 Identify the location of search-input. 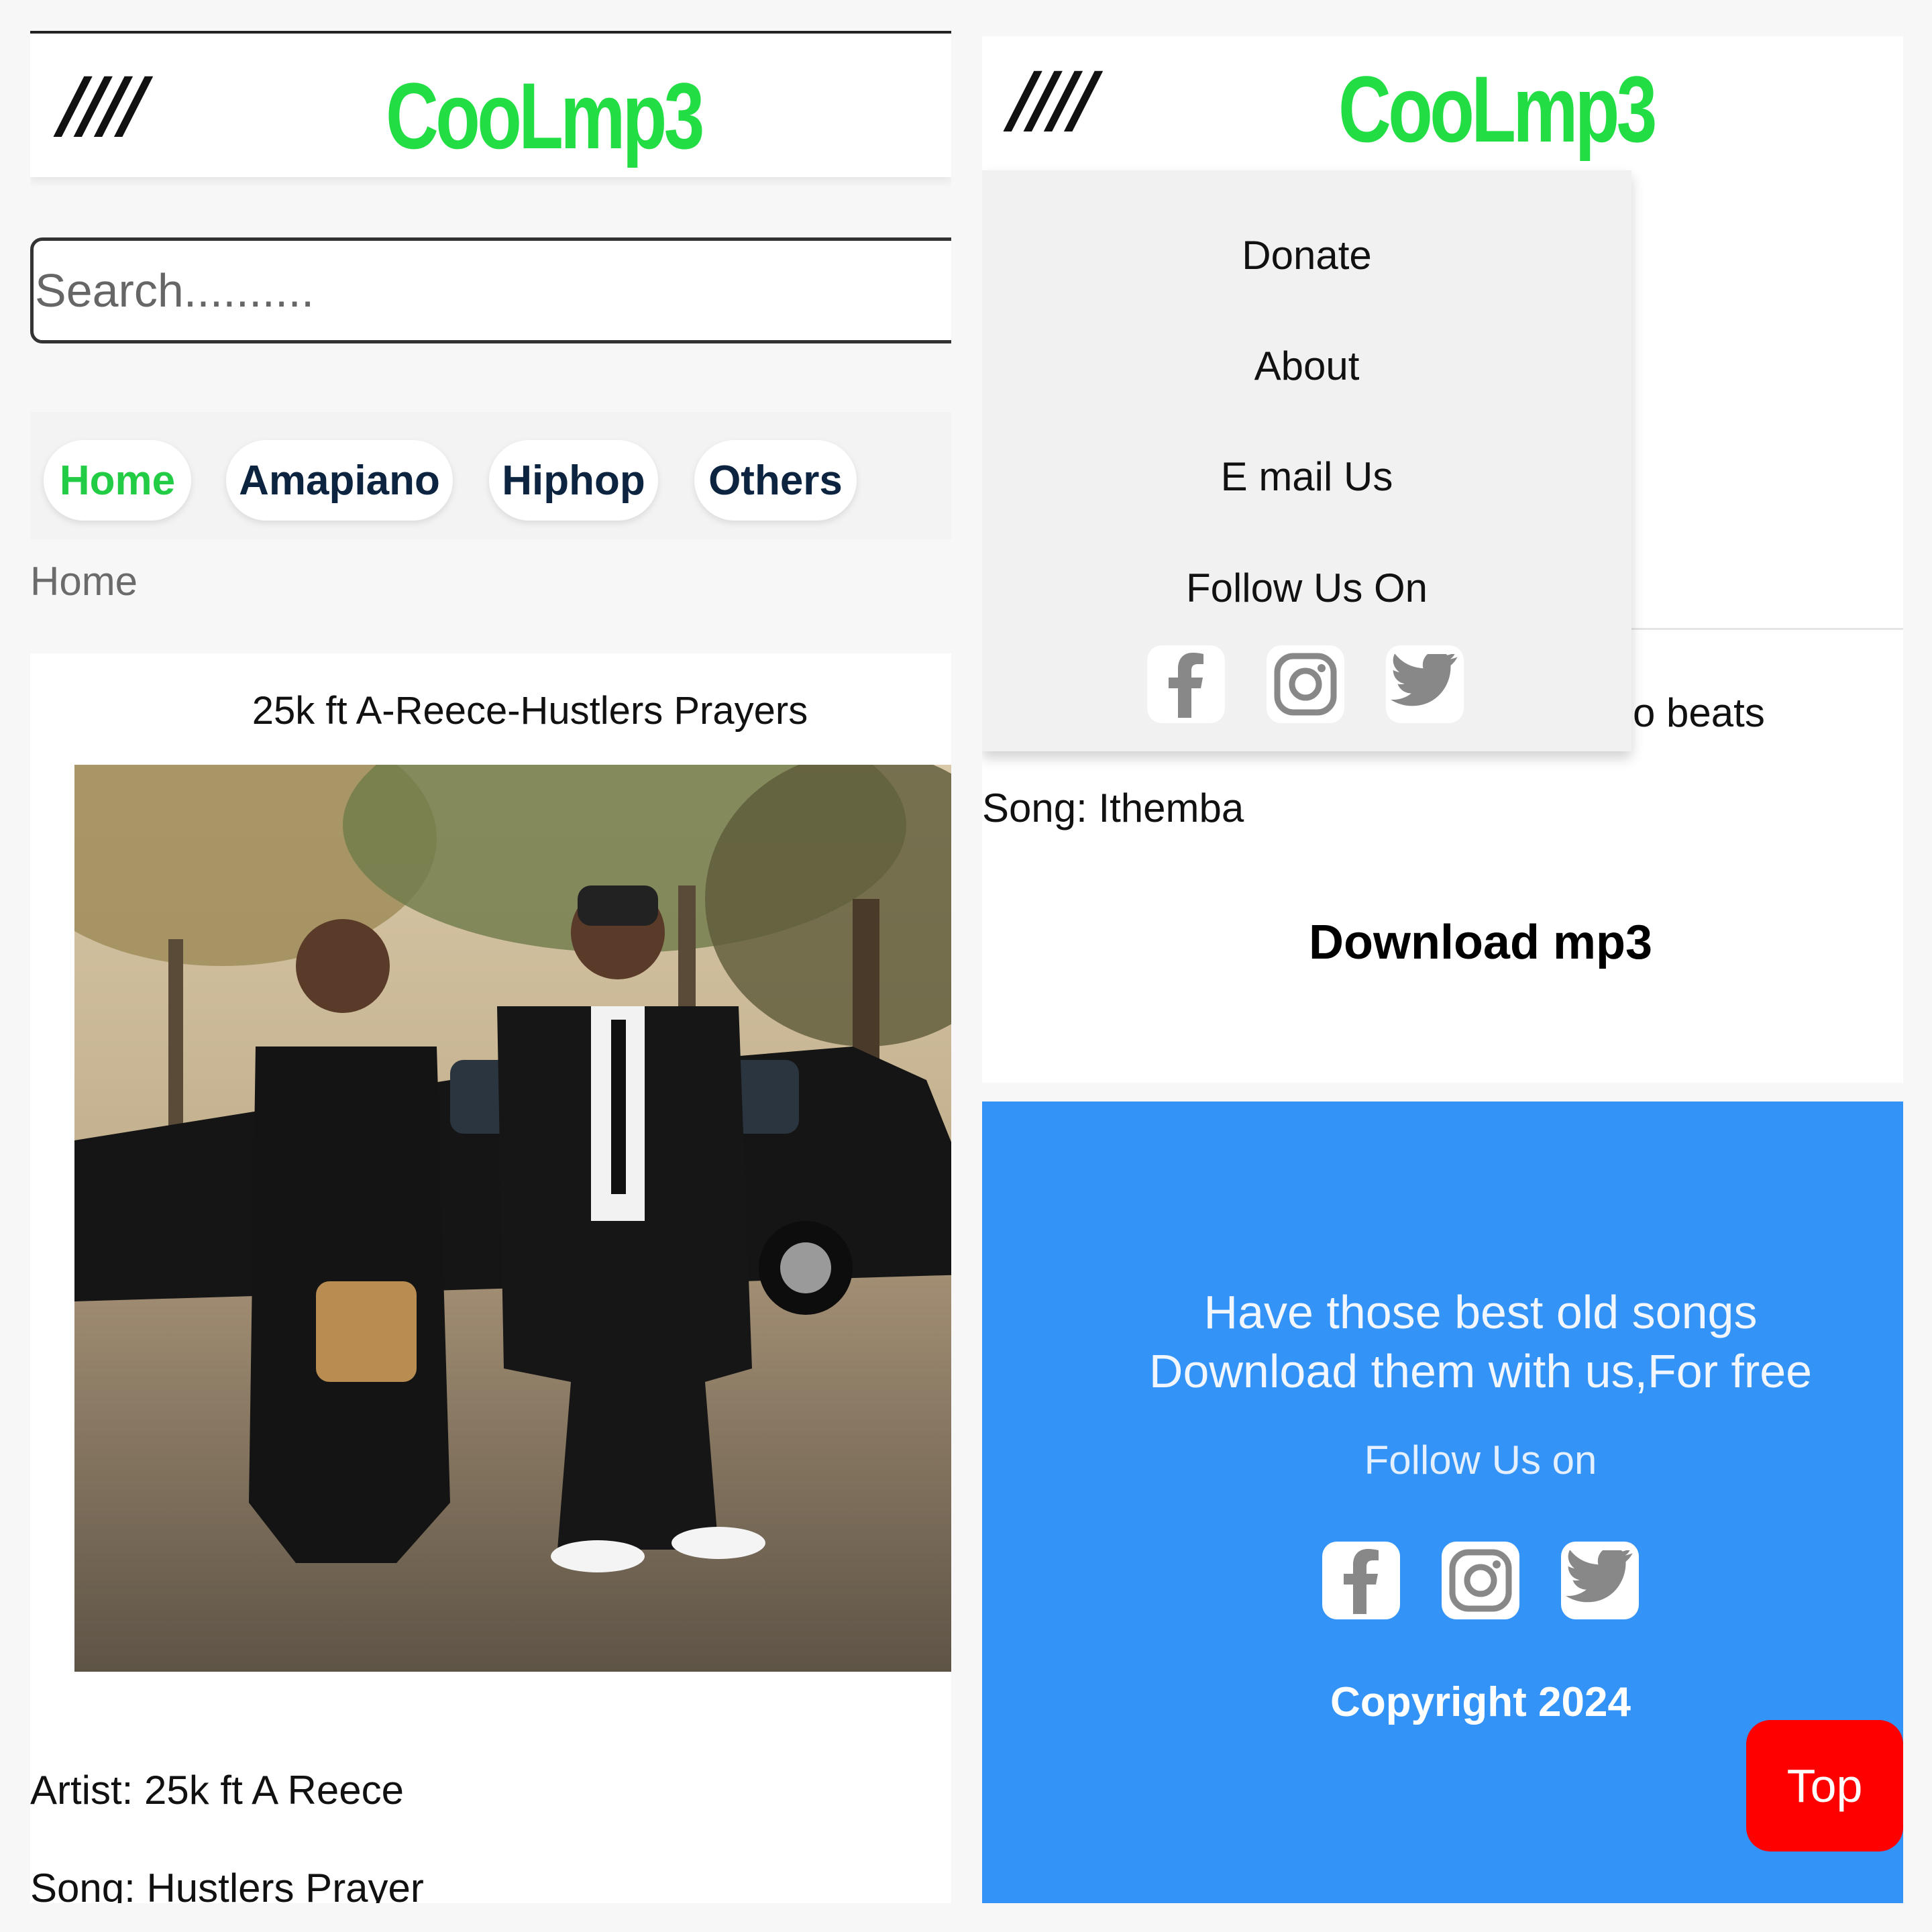
(492, 290).